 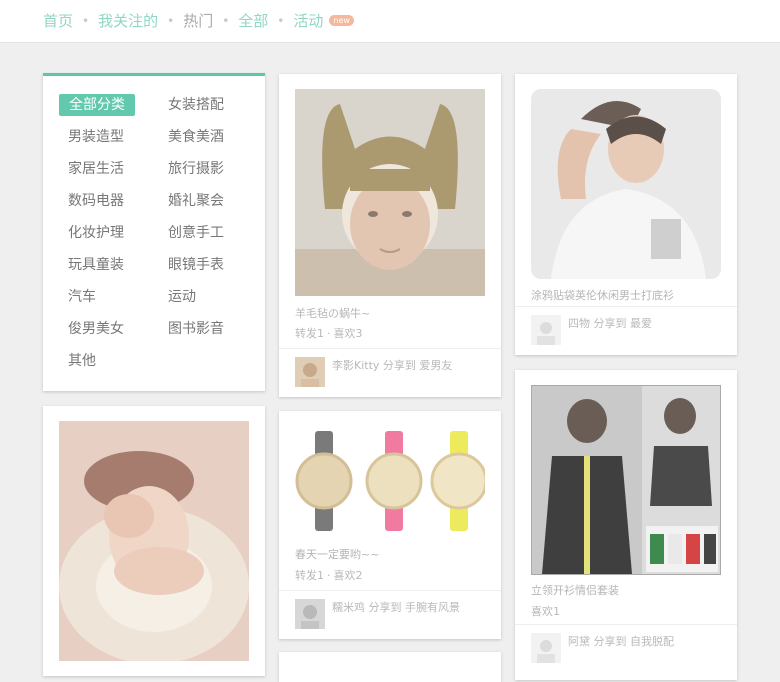 I want to click on main-nav: 首页 • 我关注的 • 热门 • 全部 • 活动 new, so click(x=198, y=20).